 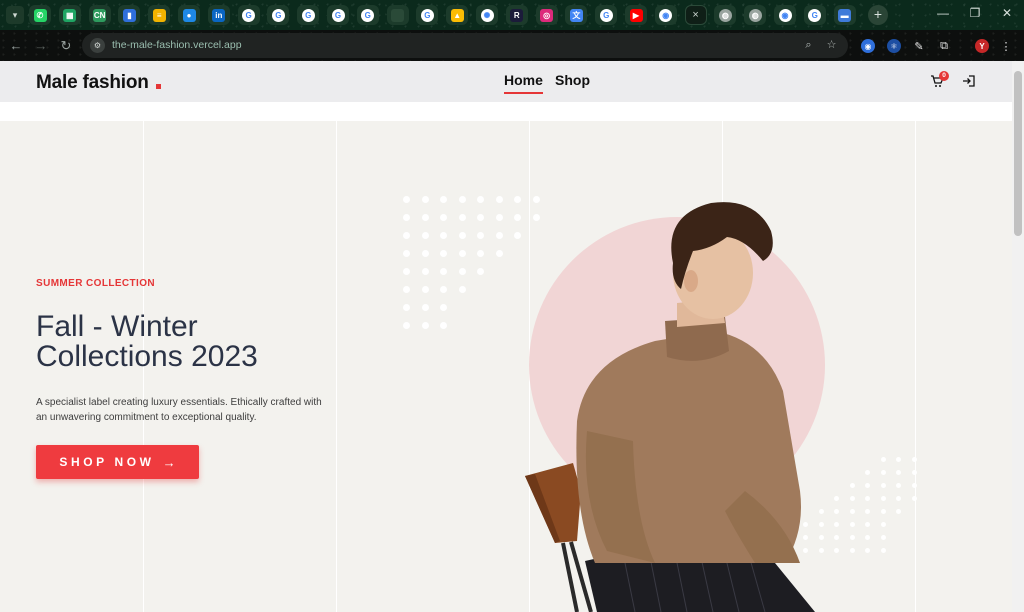 What do you see at coordinates (40, 15) in the screenshot?
I see `browser-tab: ✆` at bounding box center [40, 15].